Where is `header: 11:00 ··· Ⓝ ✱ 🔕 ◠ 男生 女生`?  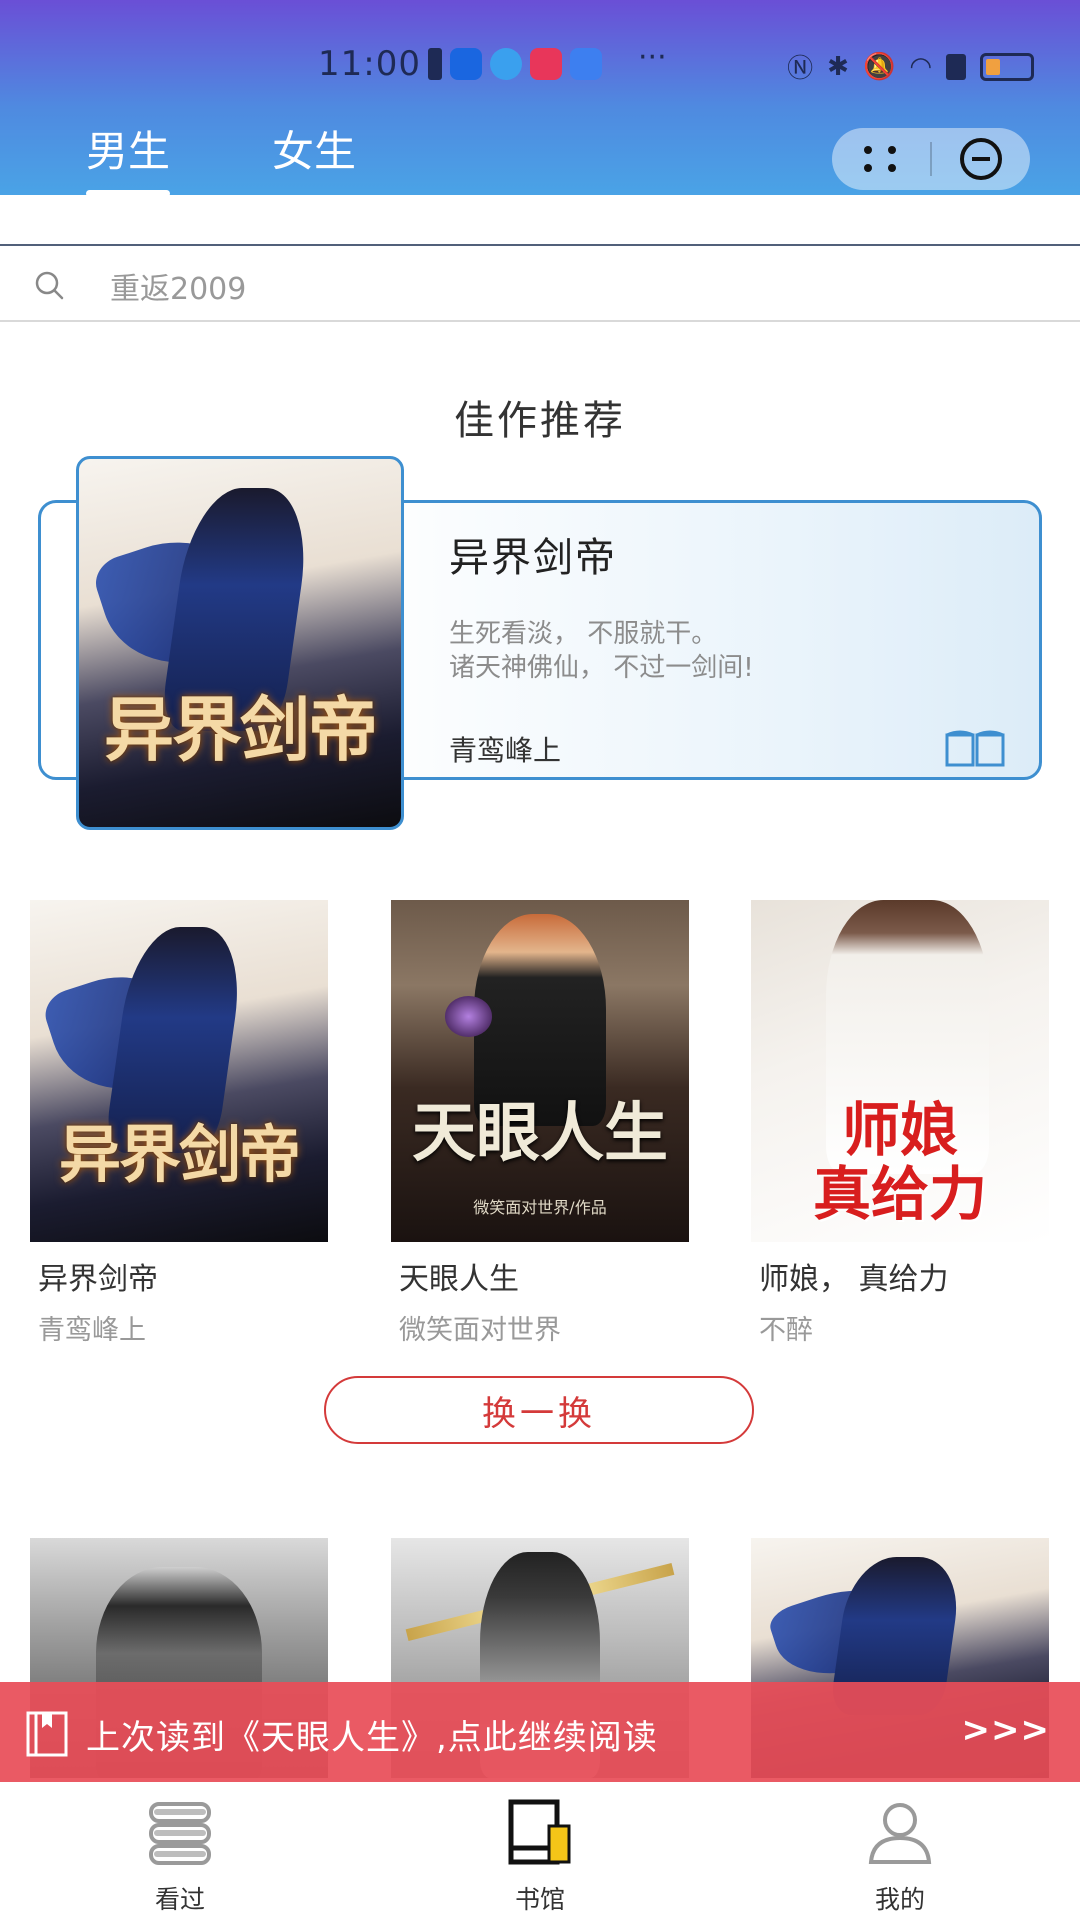
header: 11:00 ··· Ⓝ ✱ 🔕 ◠ 男生 女生 is located at coordinates (540, 98).